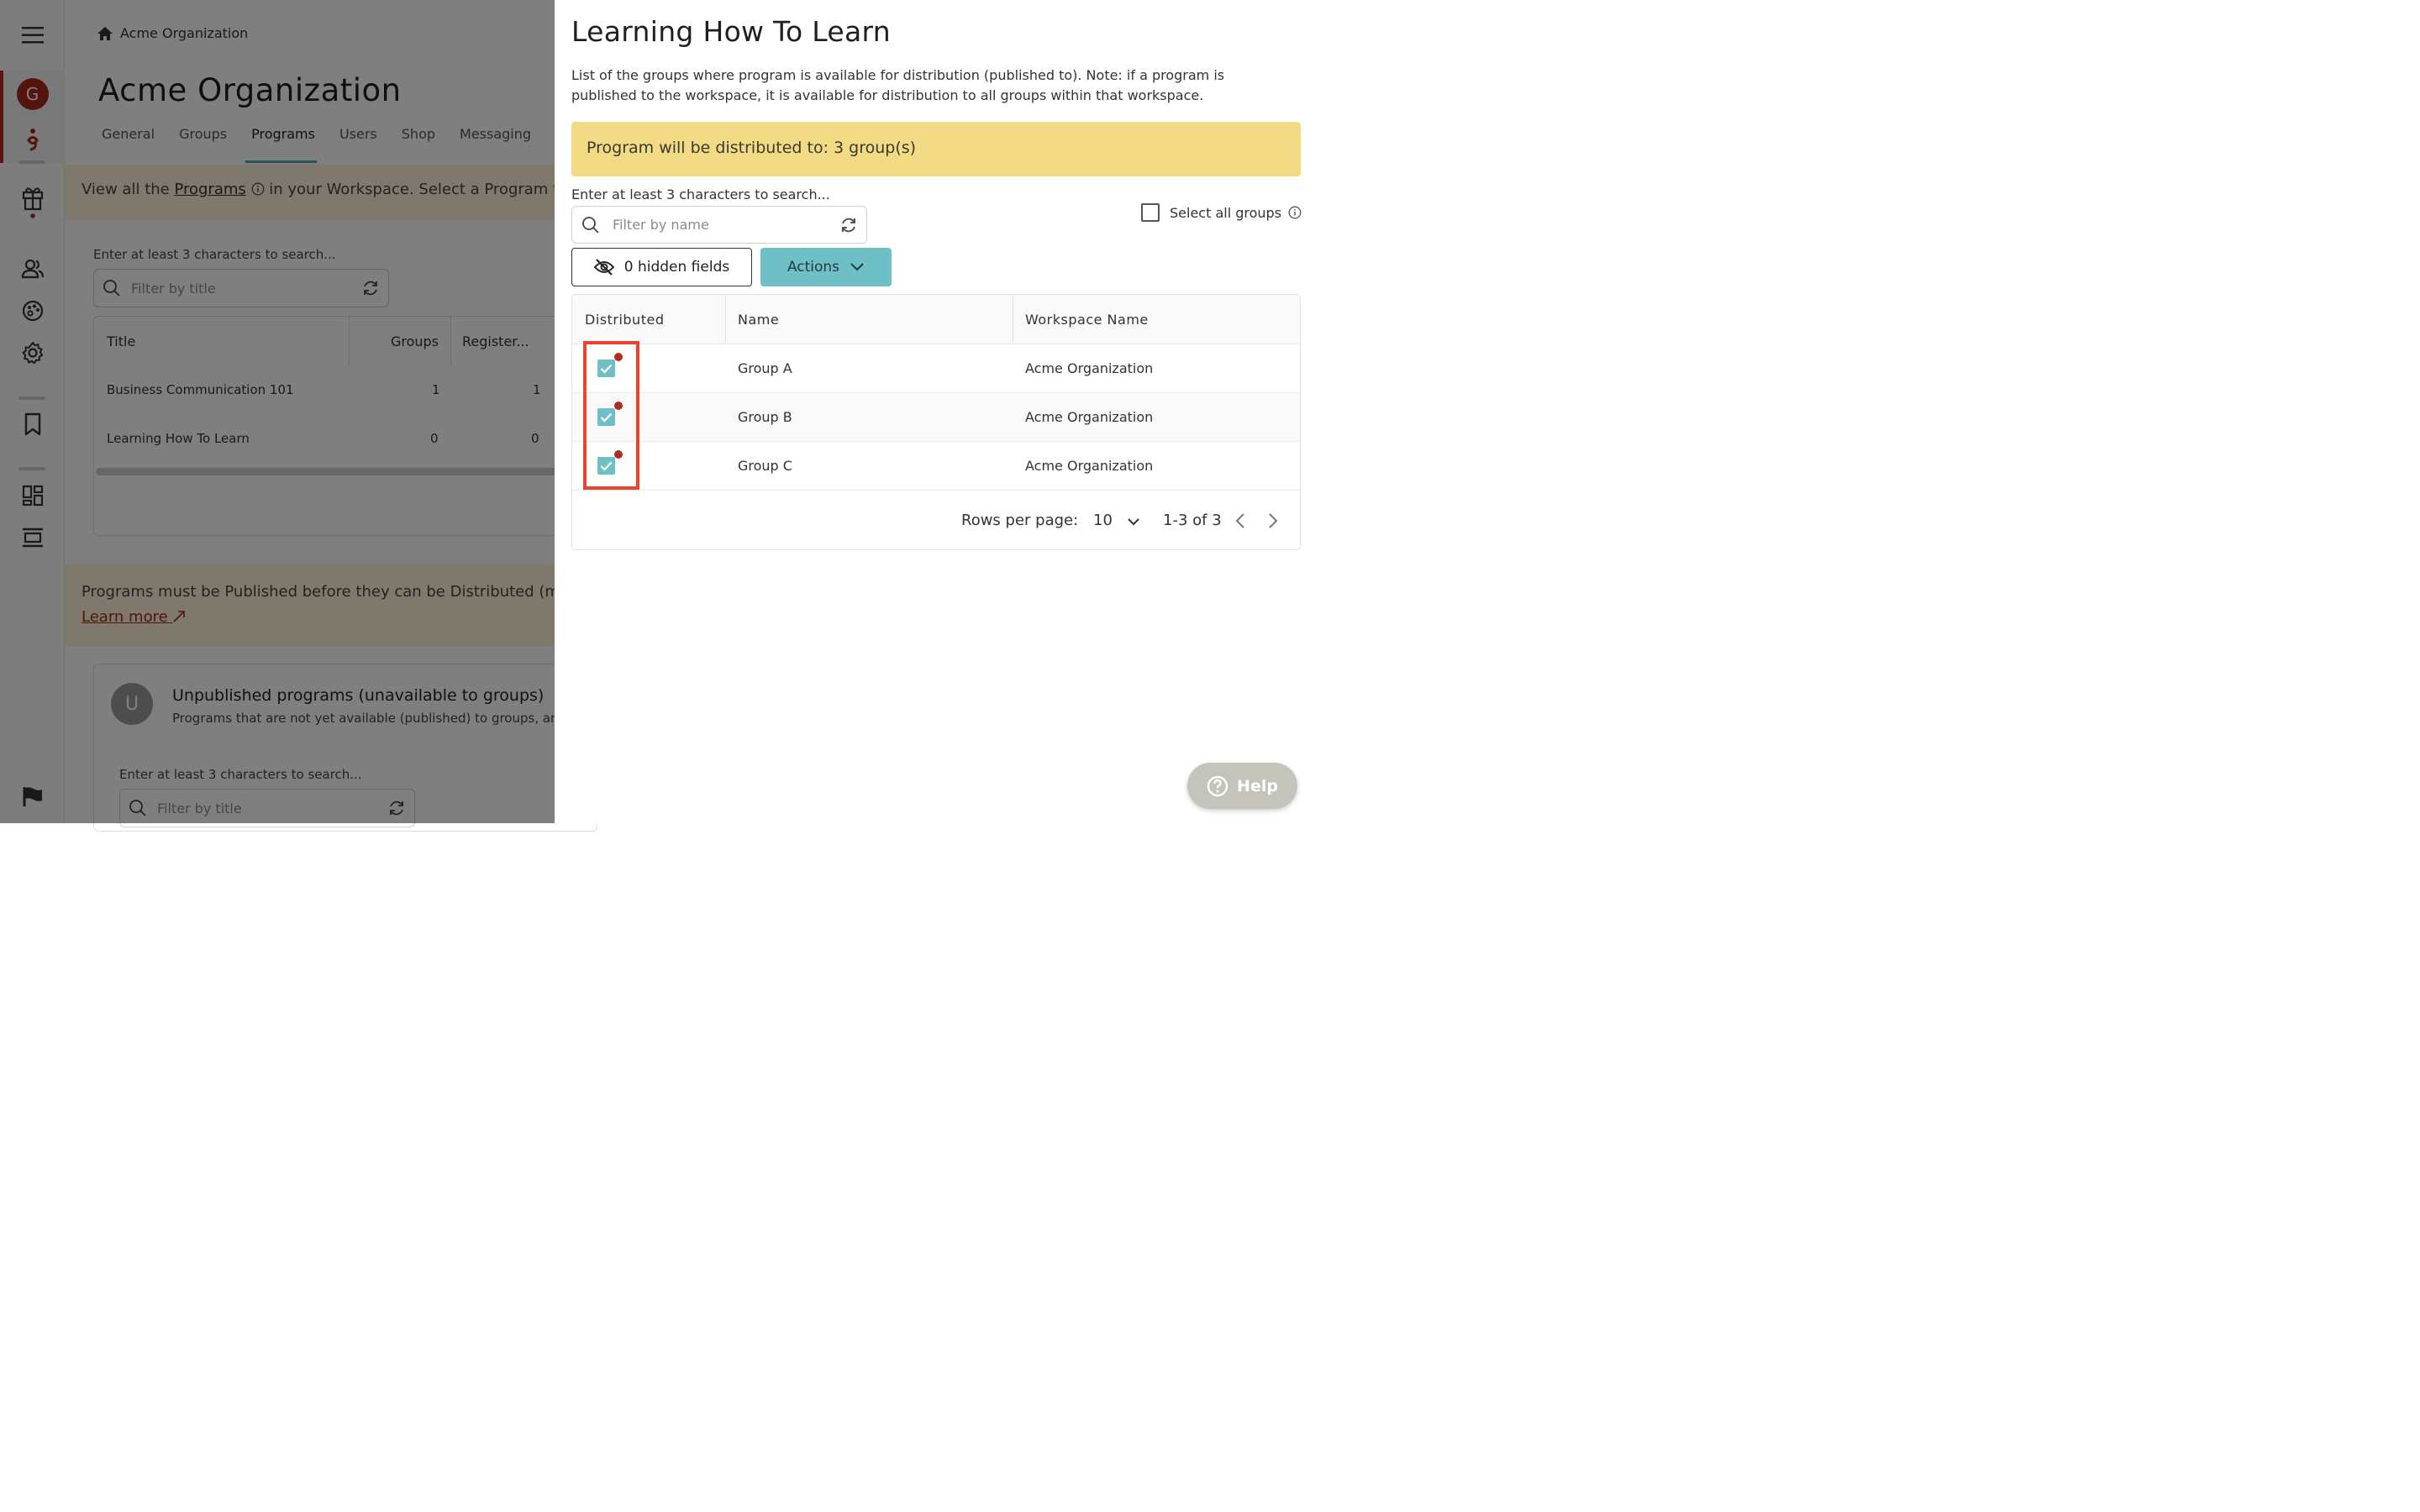 This screenshot has height=1512, width=2420. I want to click on help-button: Help, so click(1242, 786).